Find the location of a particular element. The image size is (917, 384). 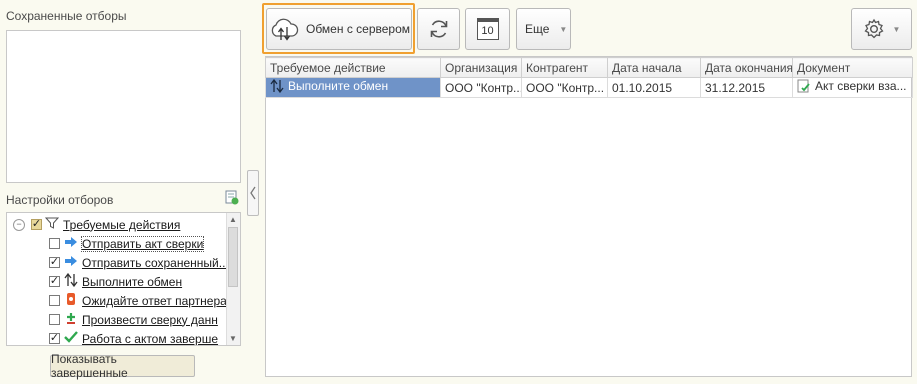

column-header-organization: Организация is located at coordinates (481, 67).